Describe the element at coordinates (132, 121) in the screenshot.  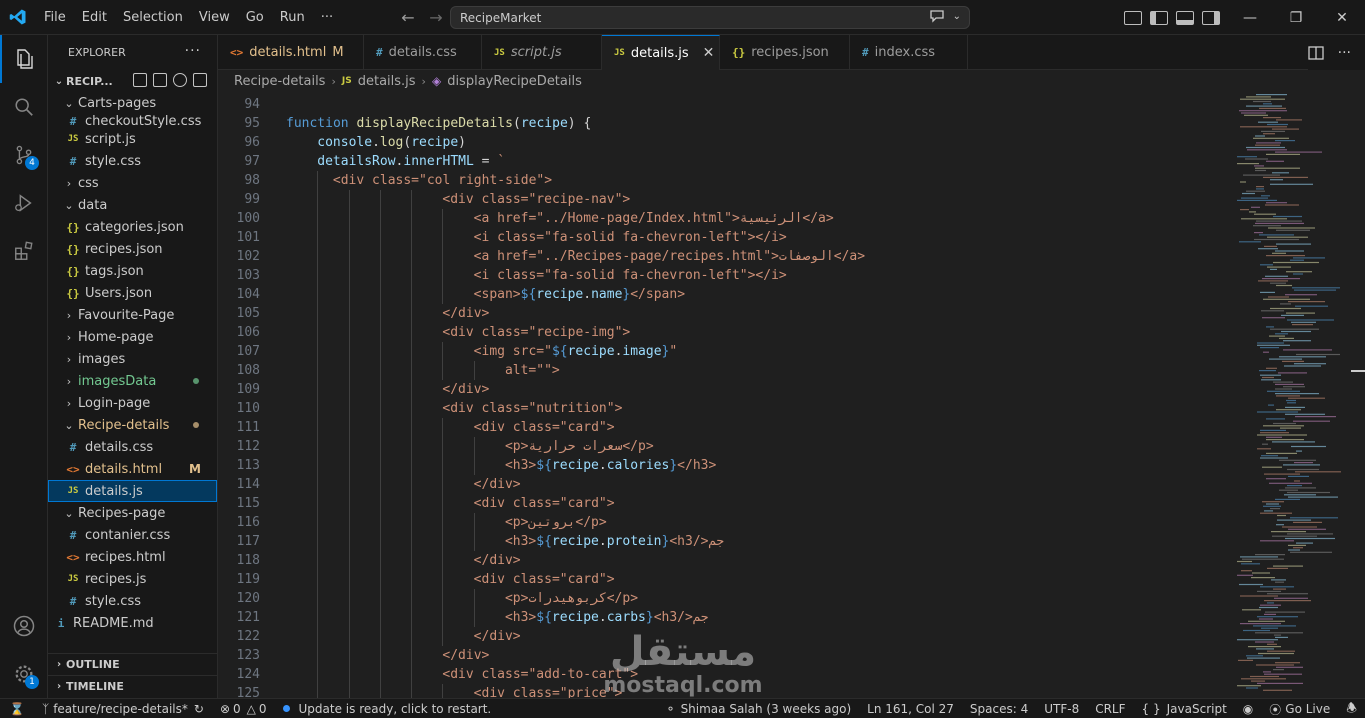
I see `tree-item: # checkoutStyle.css` at that location.